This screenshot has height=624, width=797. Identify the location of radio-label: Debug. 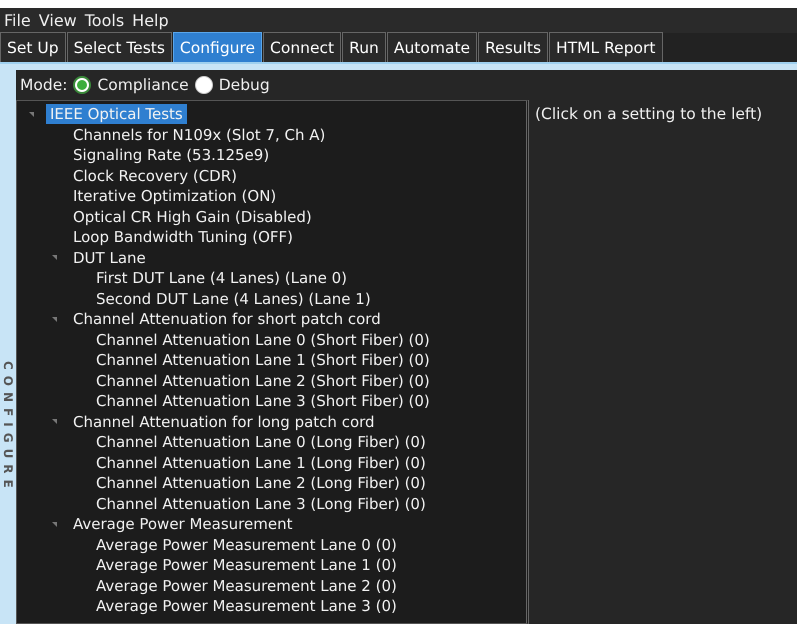
(244, 85).